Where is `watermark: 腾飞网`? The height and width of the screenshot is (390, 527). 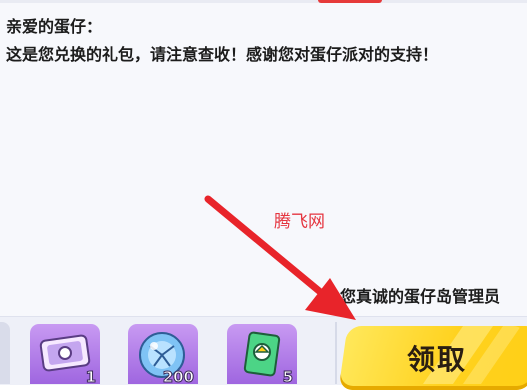
watermark: 腾飞网 is located at coordinates (299, 222).